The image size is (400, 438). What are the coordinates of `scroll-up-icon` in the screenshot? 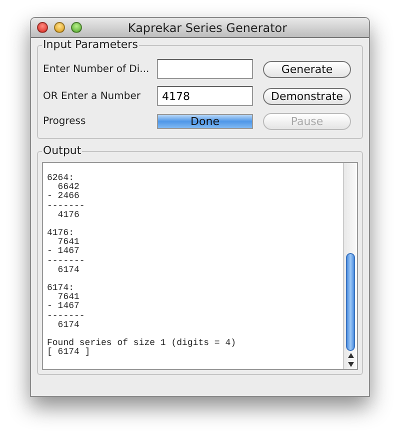 It's located at (351, 355).